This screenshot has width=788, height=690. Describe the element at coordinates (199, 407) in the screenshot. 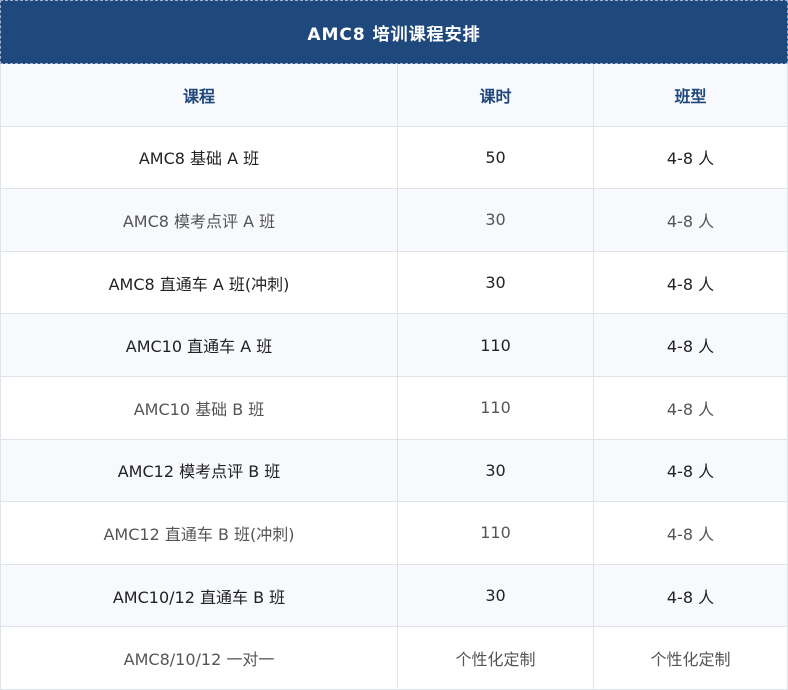

I see `course-cell: AMC10 基础 B 班` at that location.